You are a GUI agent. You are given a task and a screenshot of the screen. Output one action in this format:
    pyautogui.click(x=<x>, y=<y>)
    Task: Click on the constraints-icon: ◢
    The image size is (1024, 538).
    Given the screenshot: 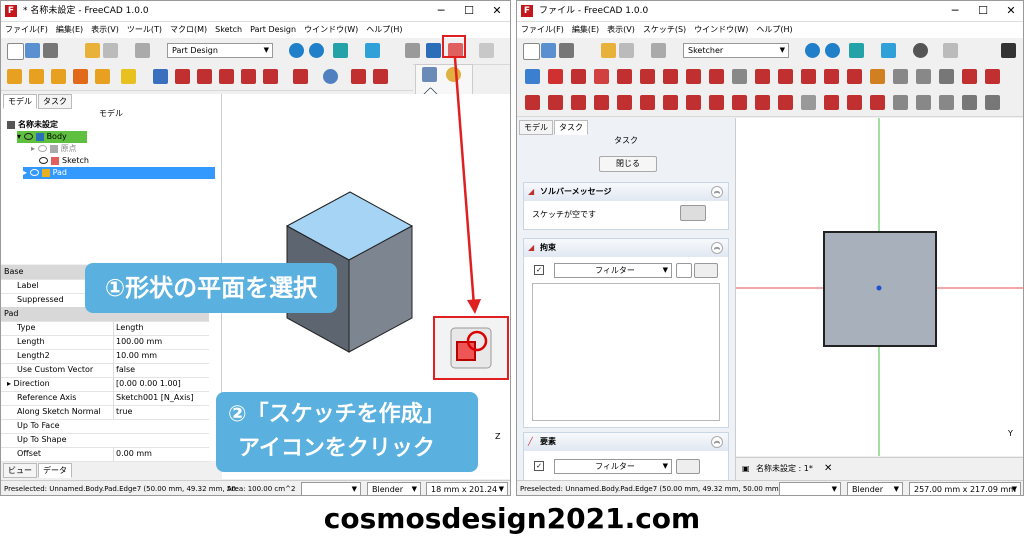 What is the action you would take?
    pyautogui.click(x=531, y=247)
    